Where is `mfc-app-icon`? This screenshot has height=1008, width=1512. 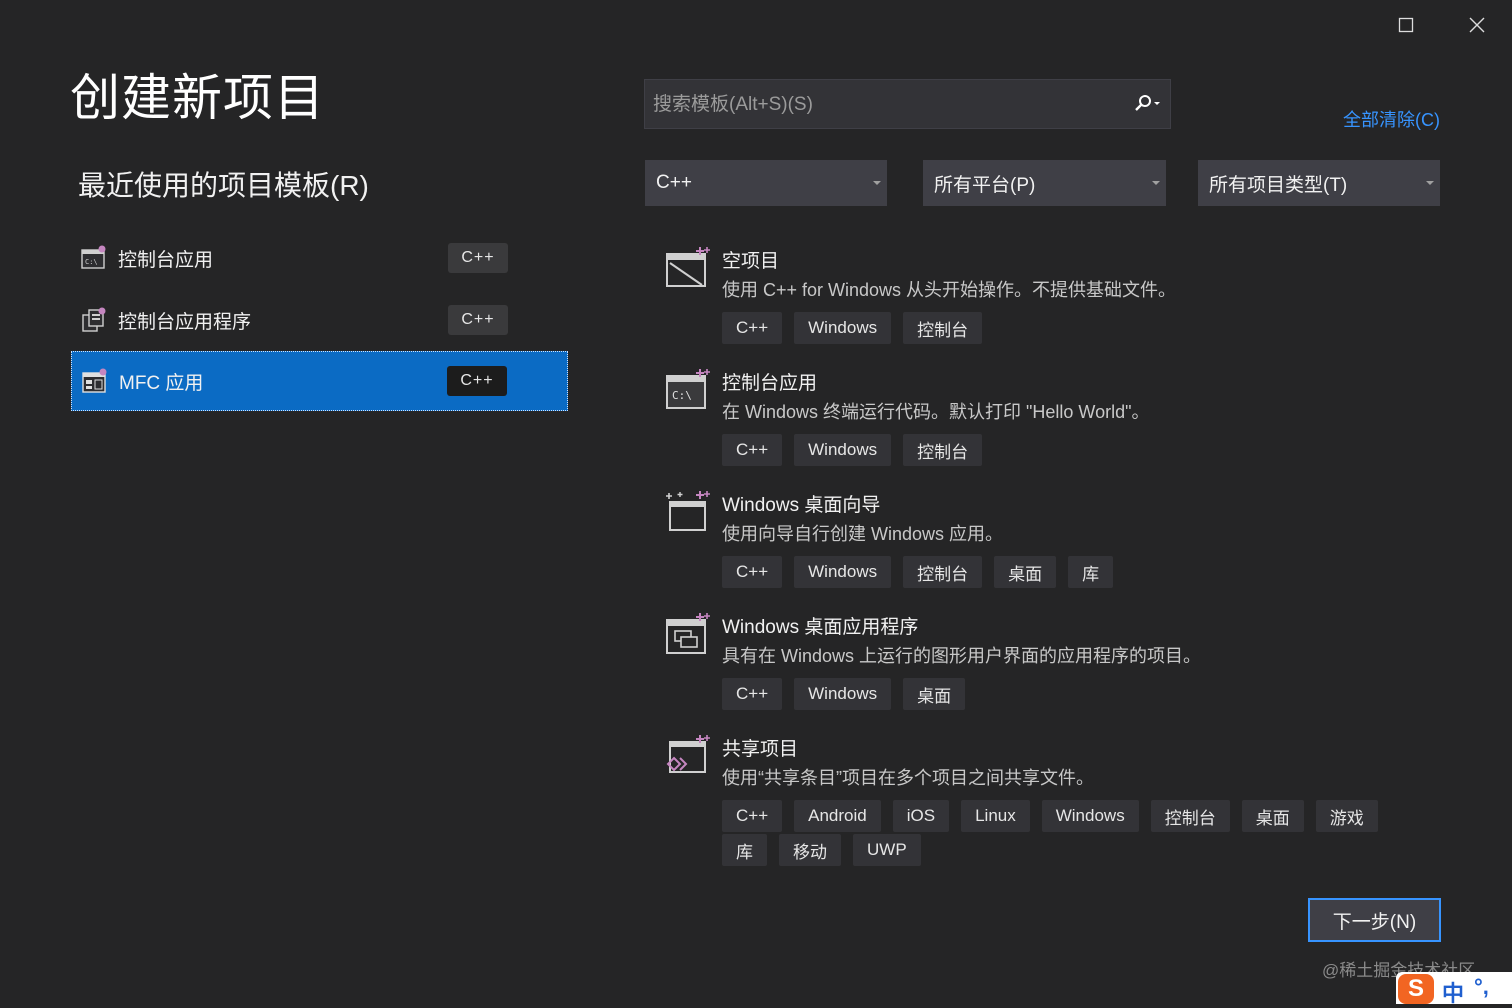 mfc-app-icon is located at coordinates (94, 380).